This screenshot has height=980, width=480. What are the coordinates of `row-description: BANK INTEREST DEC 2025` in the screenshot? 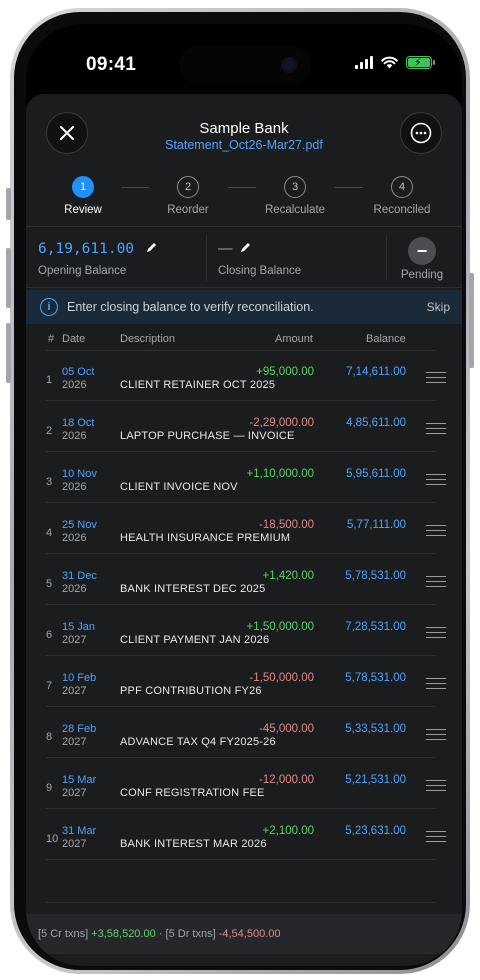 It's located at (193, 589).